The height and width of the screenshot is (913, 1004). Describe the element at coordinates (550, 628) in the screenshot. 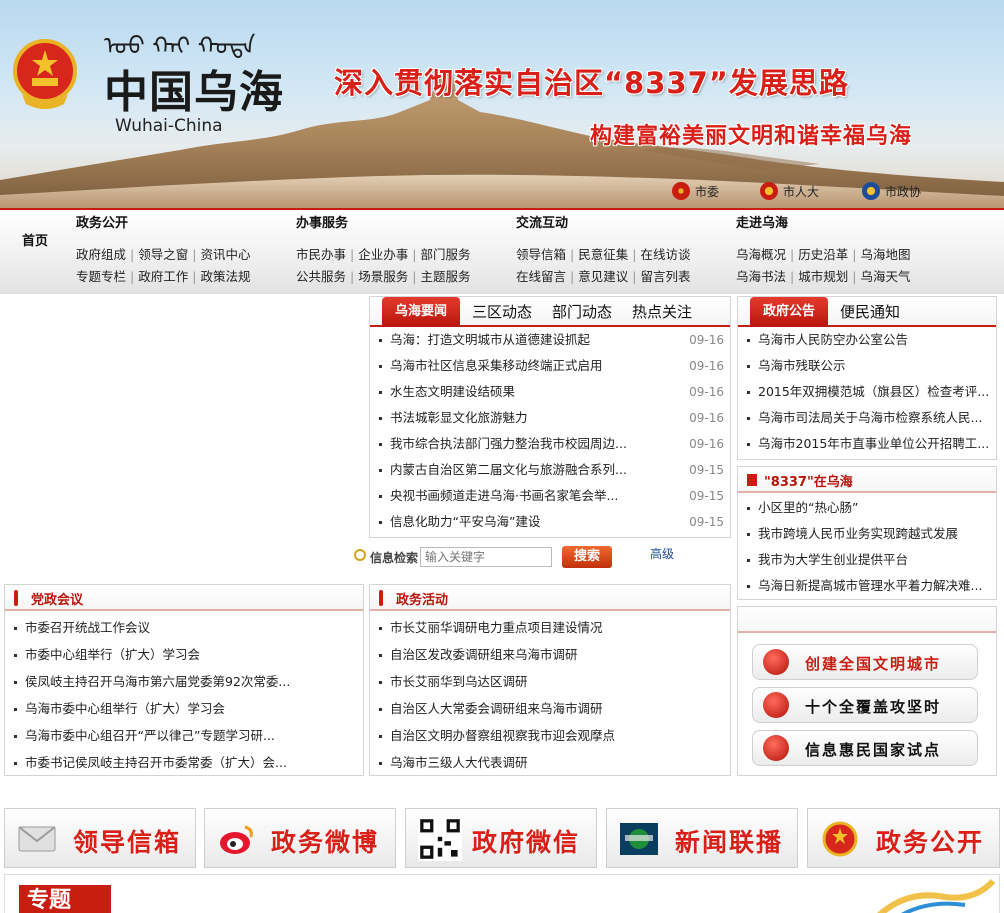

I see `list-item: 市长艾丽华调研电力重点项目建设情况` at that location.